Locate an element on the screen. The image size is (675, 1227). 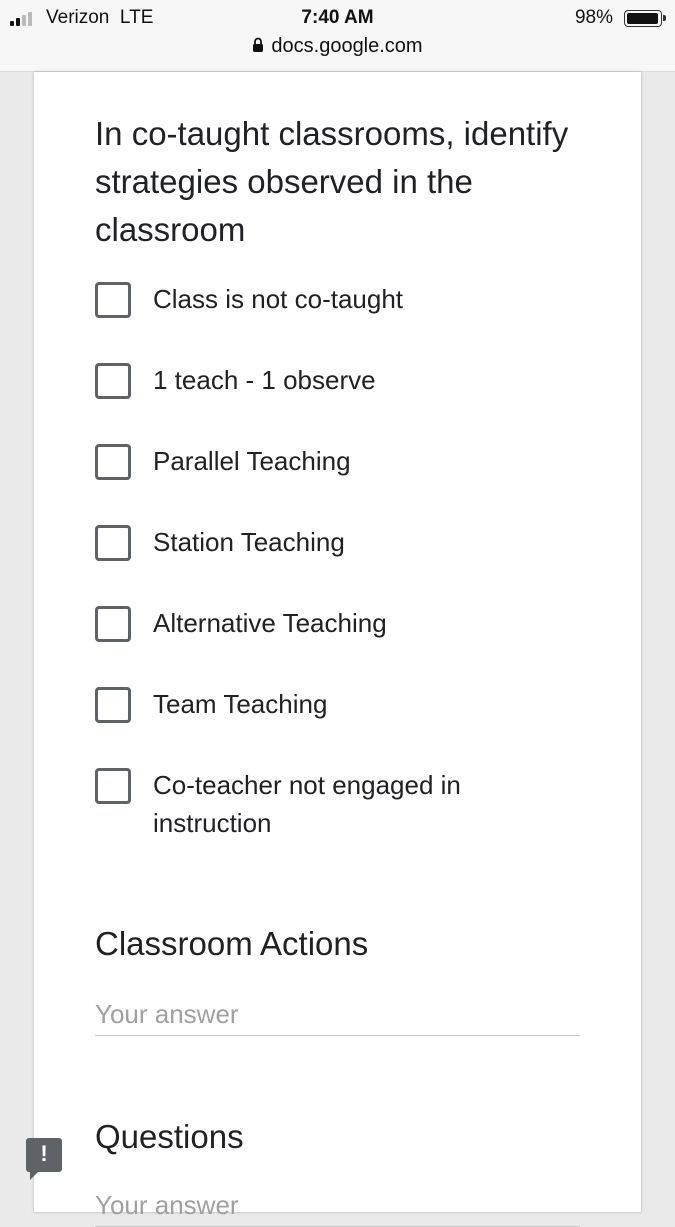
clock: 7:40 AM is located at coordinates (337, 17).